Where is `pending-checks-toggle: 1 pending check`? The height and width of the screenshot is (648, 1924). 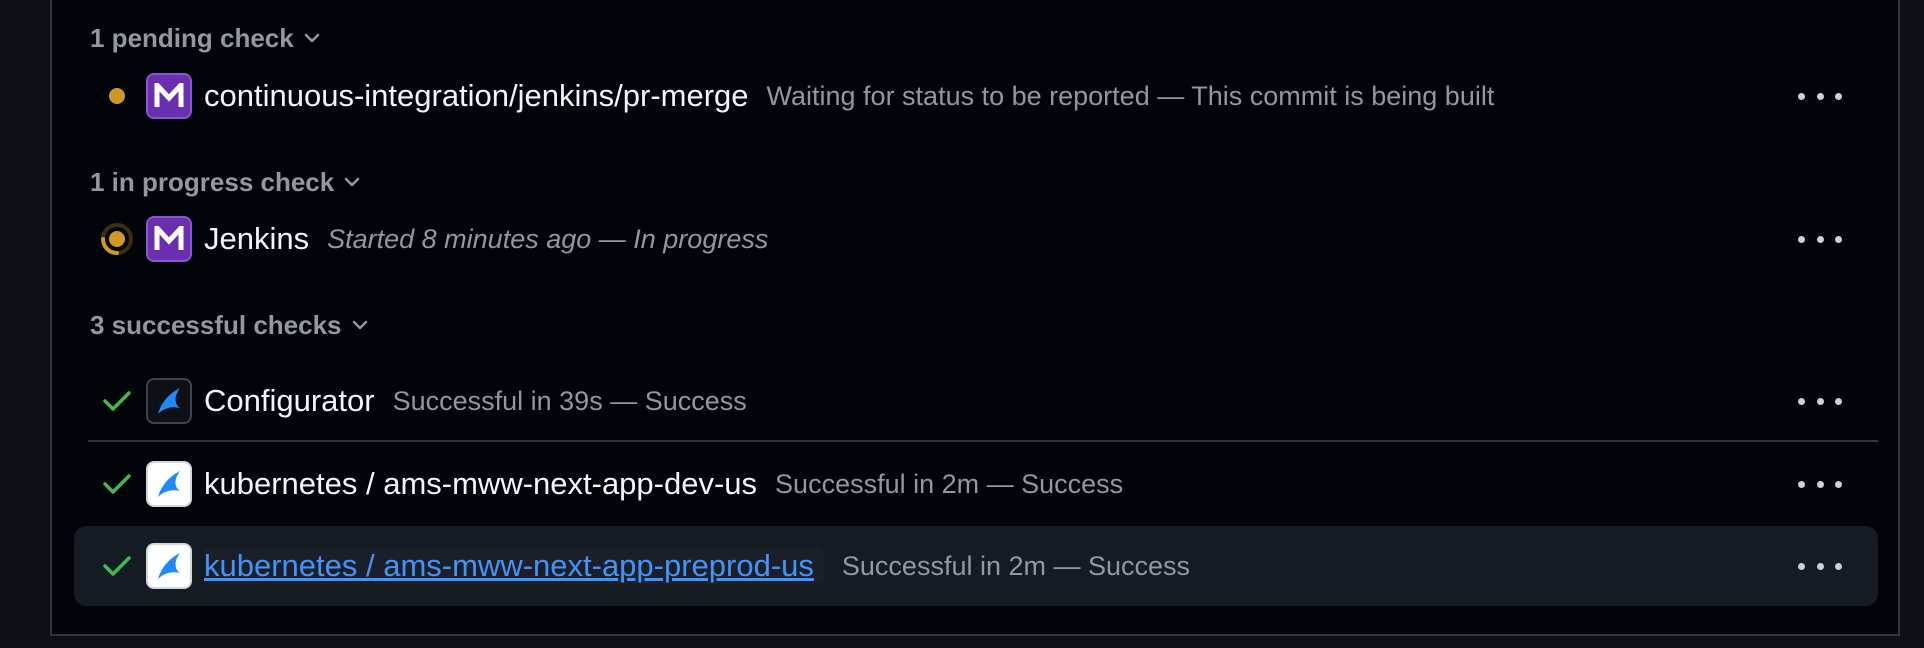
pending-checks-toggle: 1 pending check is located at coordinates (206, 38).